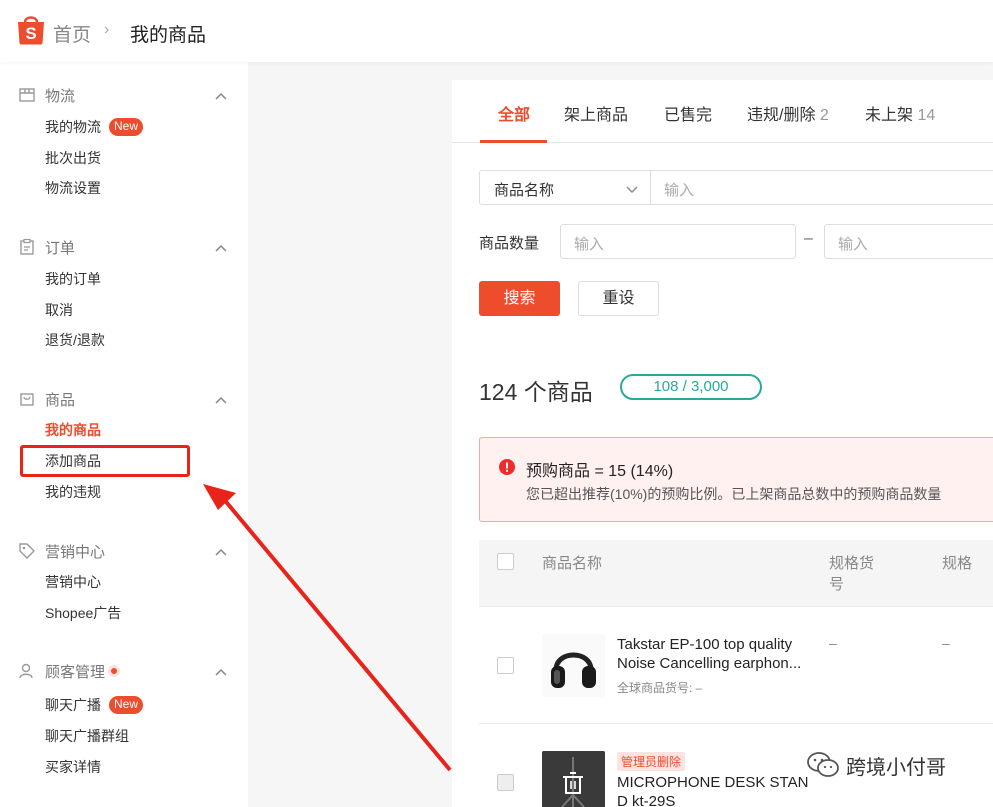  I want to click on error-icon, so click(507, 467).